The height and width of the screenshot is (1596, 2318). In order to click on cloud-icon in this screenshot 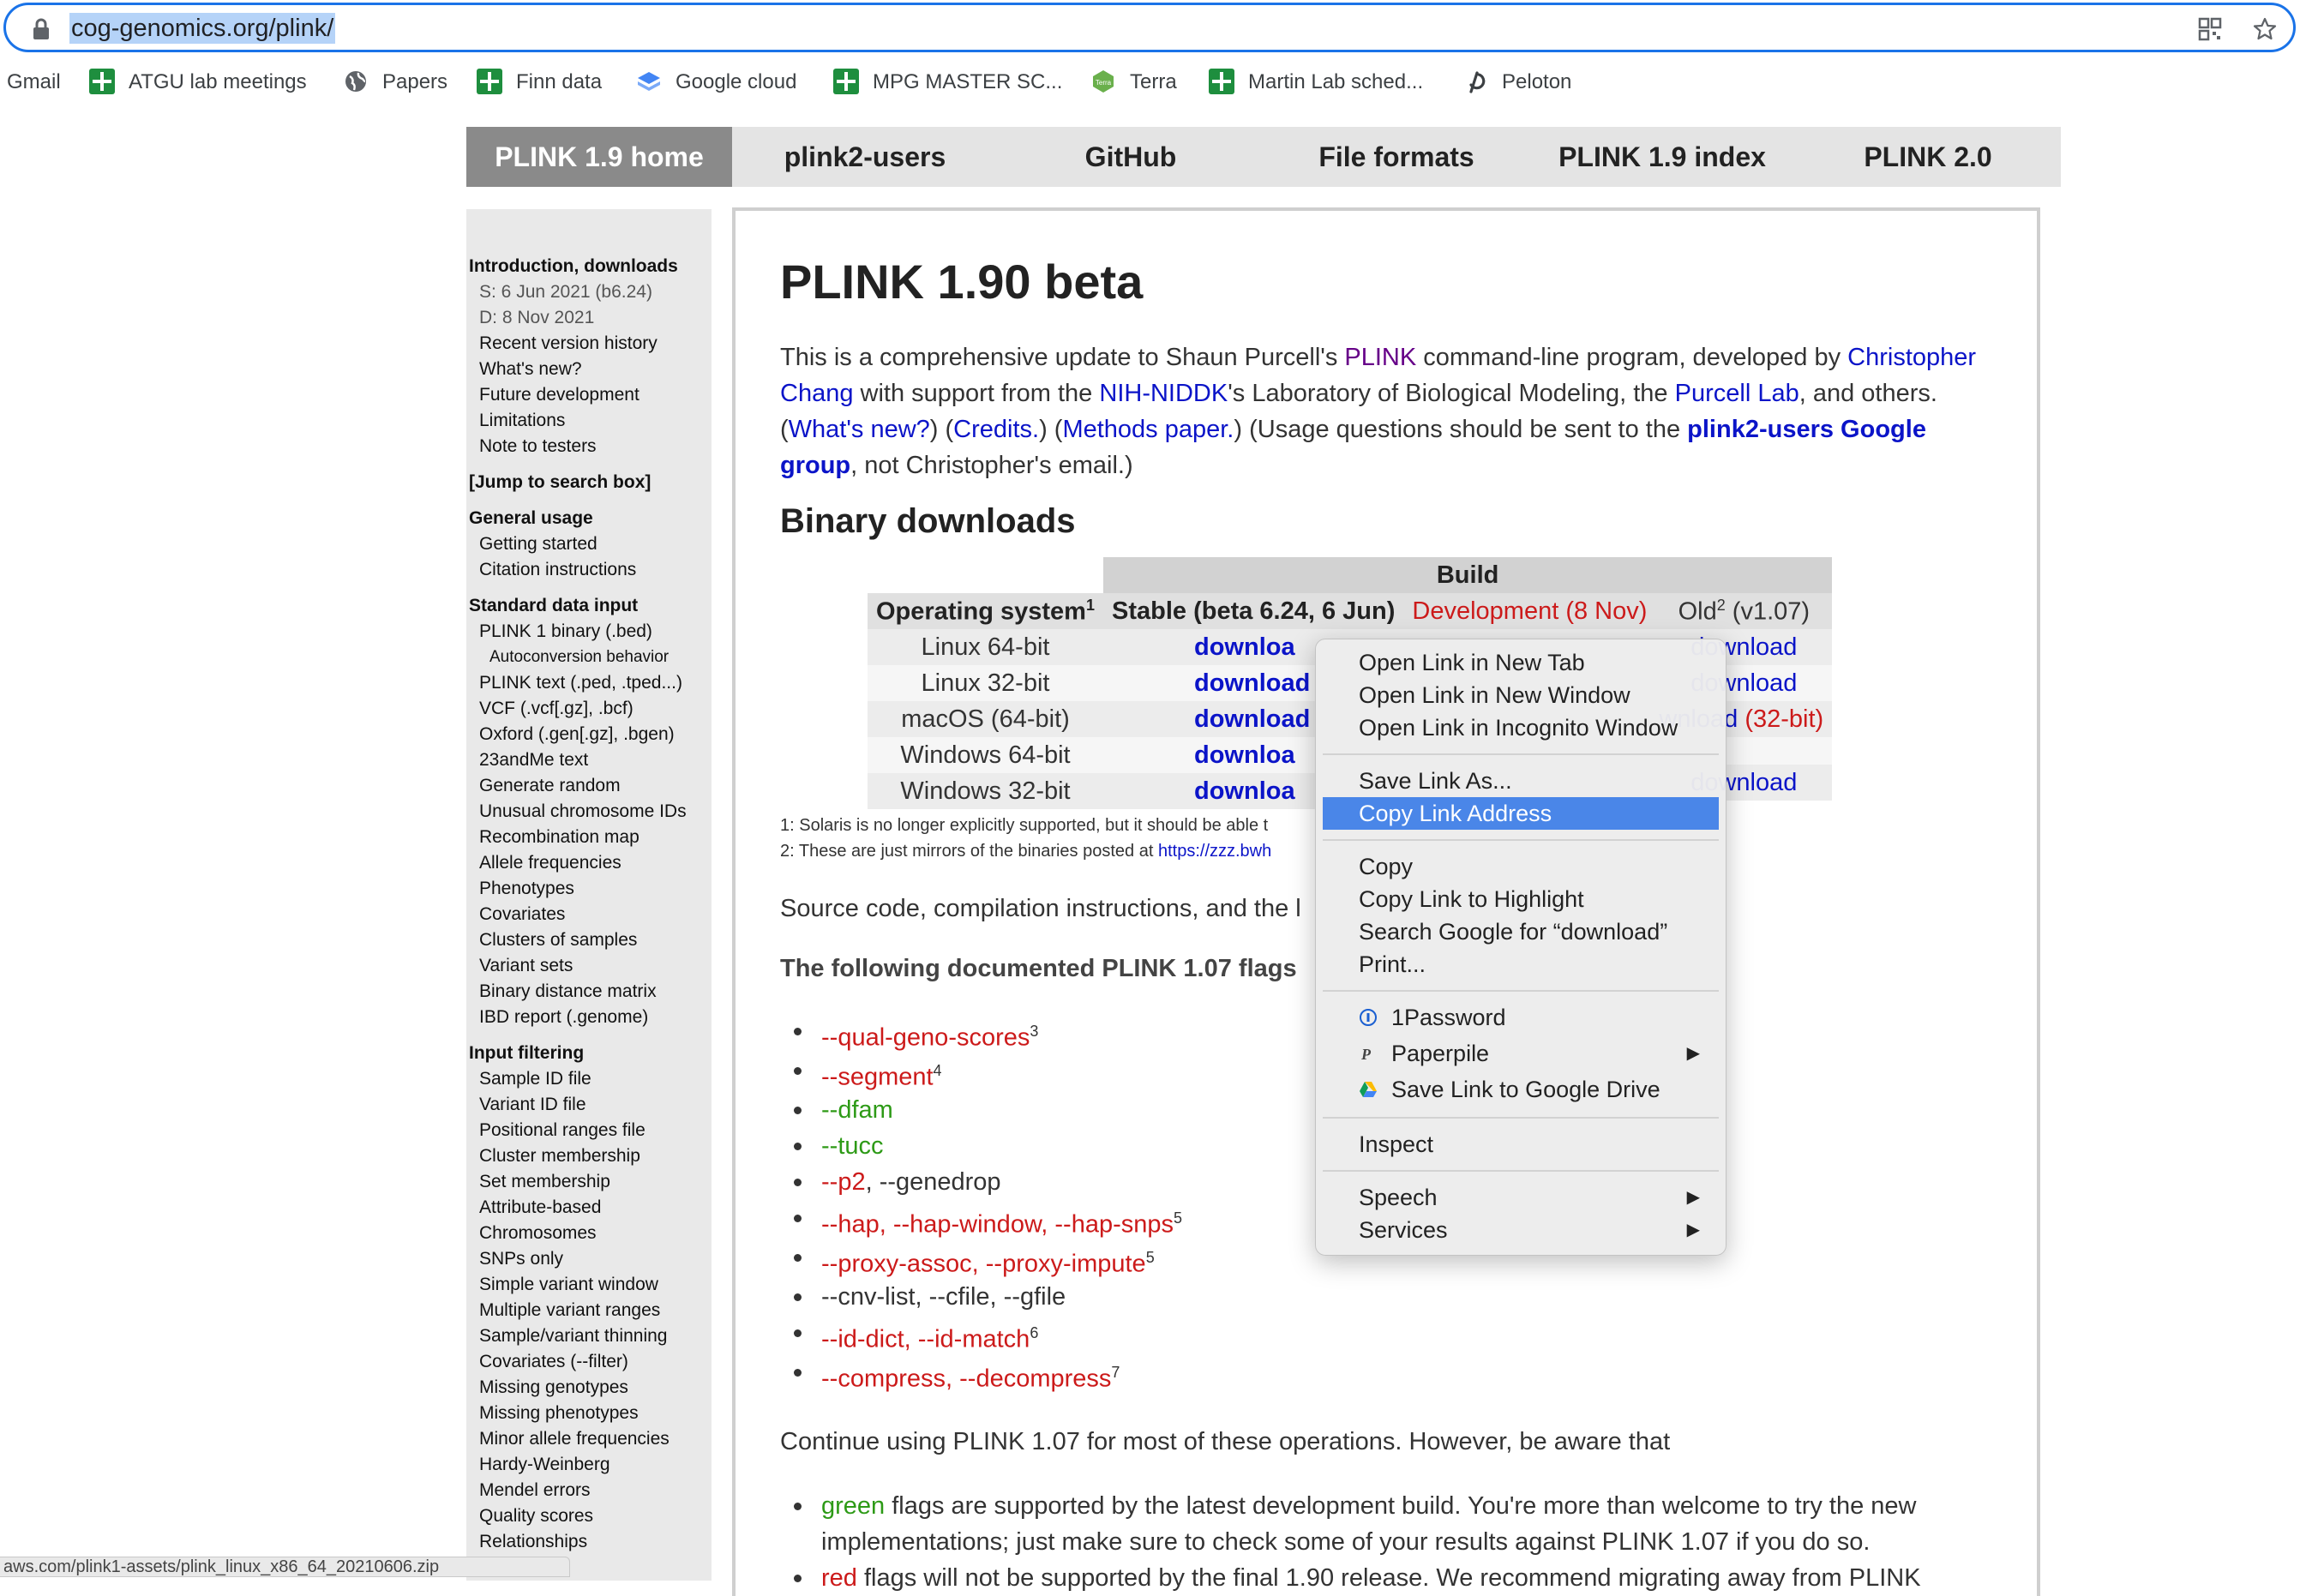, I will do `click(649, 81)`.